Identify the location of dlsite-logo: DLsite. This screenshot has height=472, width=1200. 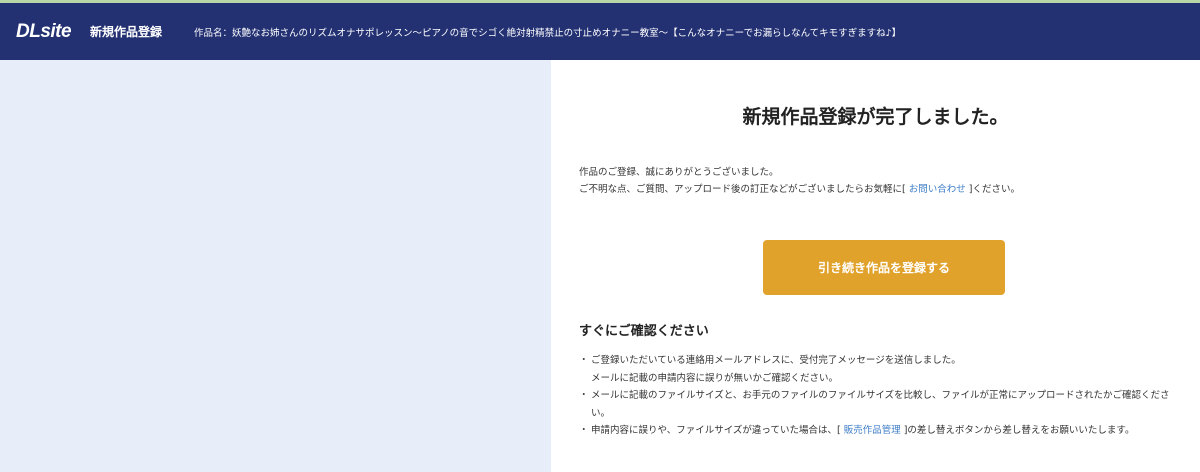
(49, 32).